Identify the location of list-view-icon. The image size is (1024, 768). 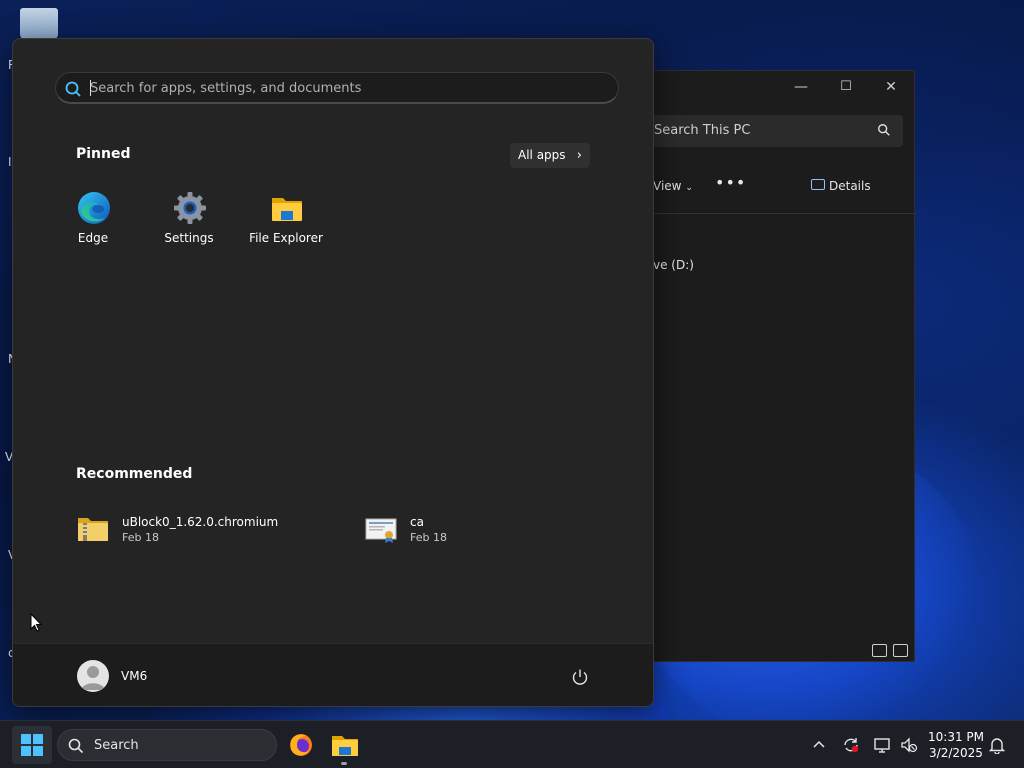
(879, 650).